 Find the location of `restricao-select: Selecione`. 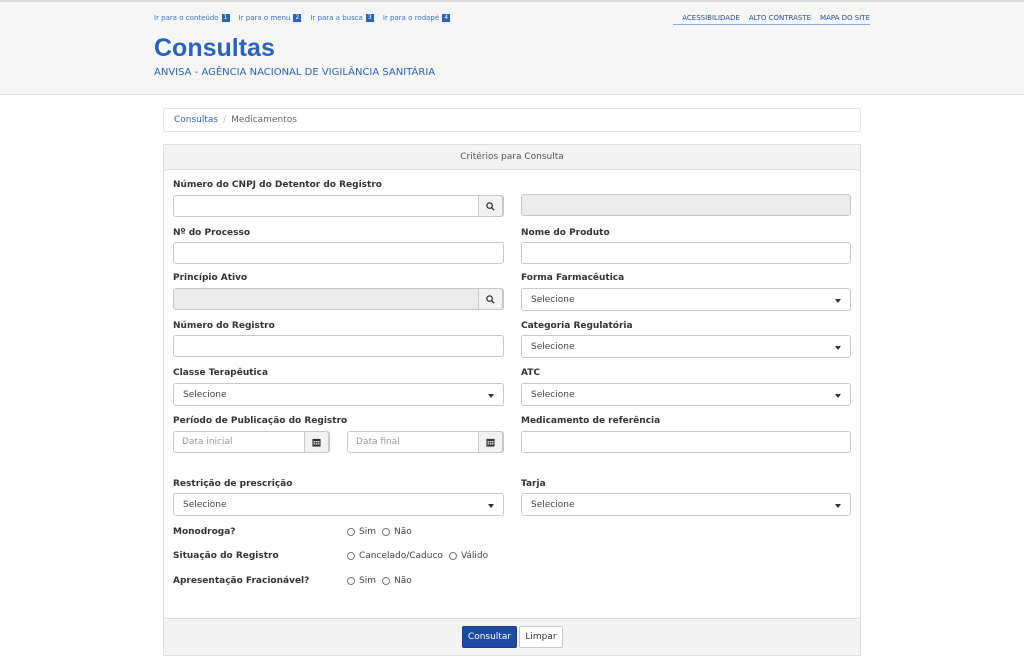

restricao-select: Selecione is located at coordinates (338, 504).